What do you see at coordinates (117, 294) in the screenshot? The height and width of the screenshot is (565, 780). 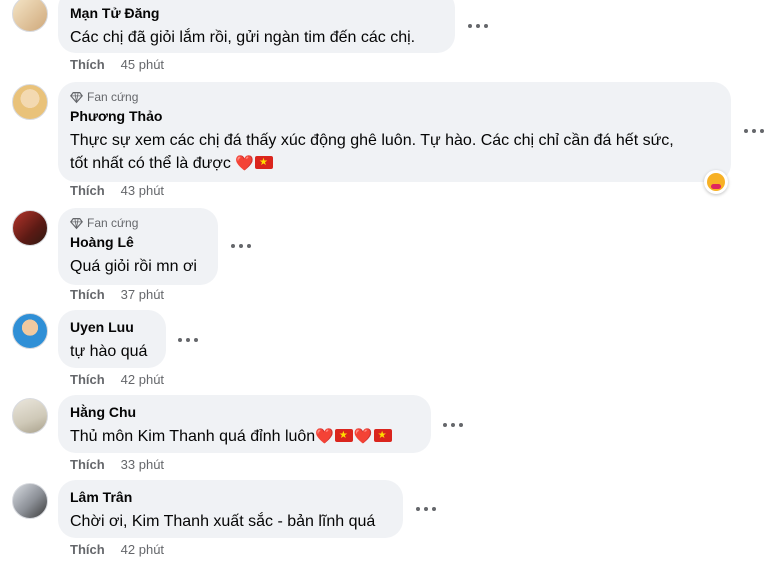 I see `comment-meta: Thích 37 phút` at bounding box center [117, 294].